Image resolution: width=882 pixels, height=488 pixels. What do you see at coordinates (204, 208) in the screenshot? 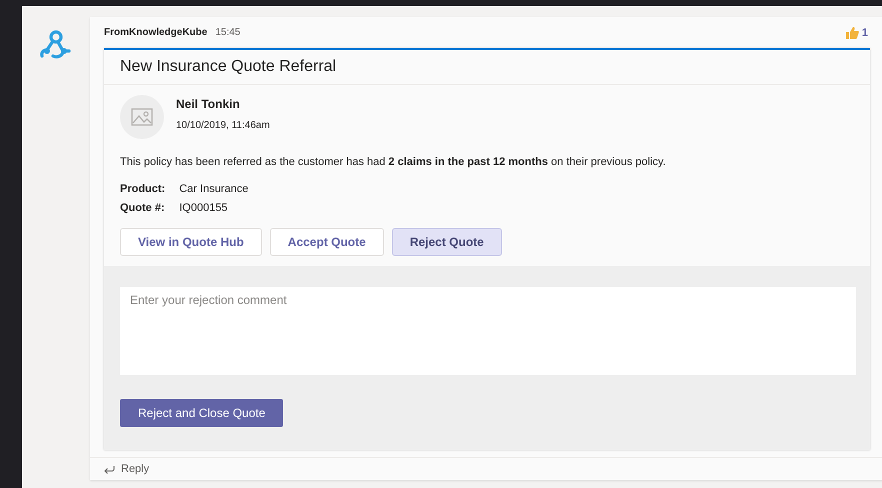
I see `fact-value: IQ000155` at bounding box center [204, 208].